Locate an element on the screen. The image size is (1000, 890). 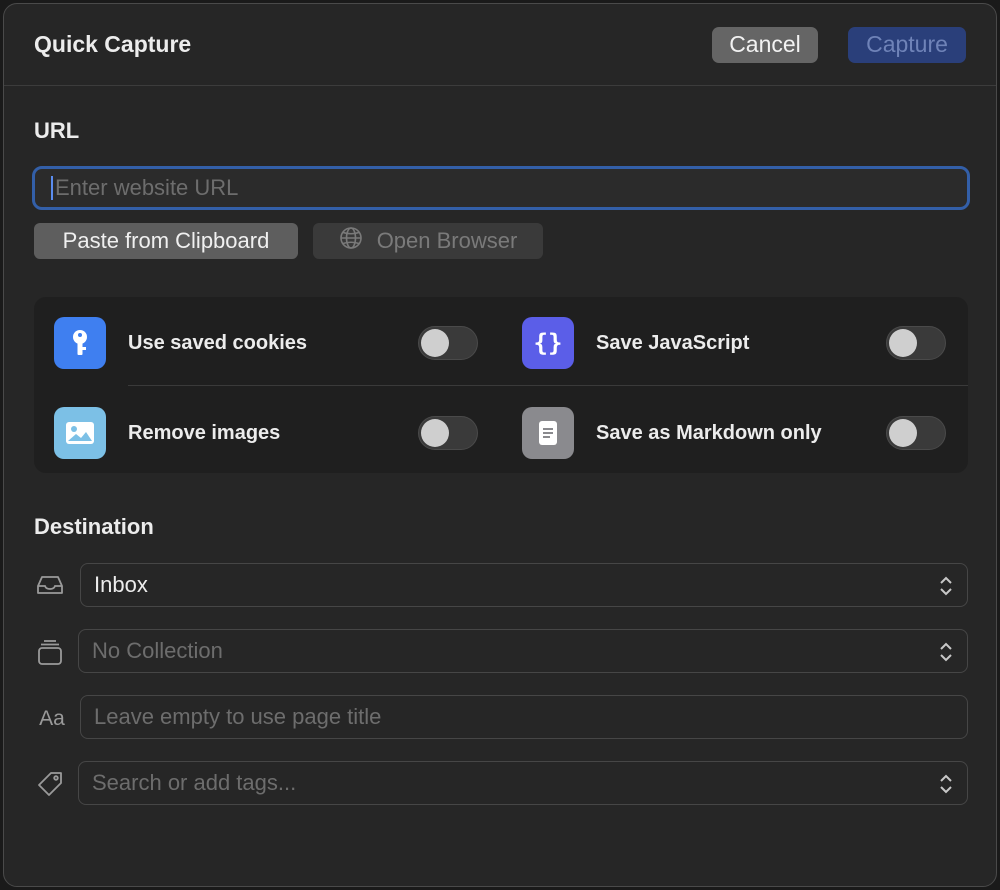
globe-icon is located at coordinates (351, 241).